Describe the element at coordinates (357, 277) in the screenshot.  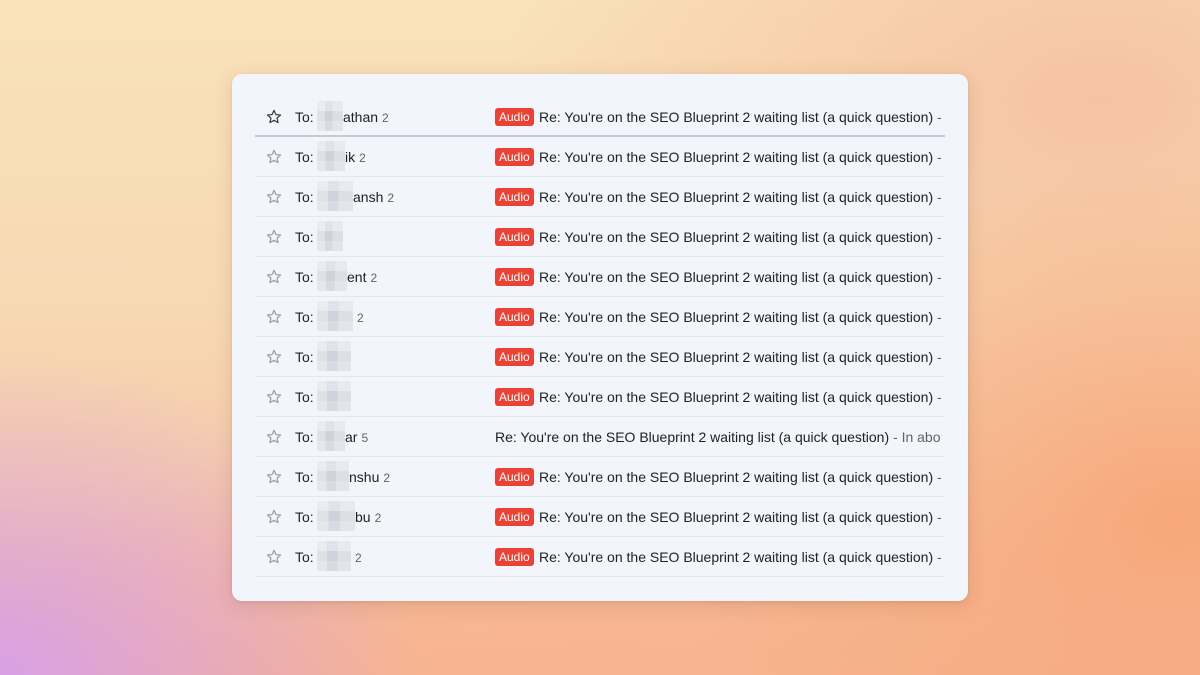
I see `recipient-name-text: ent` at that location.